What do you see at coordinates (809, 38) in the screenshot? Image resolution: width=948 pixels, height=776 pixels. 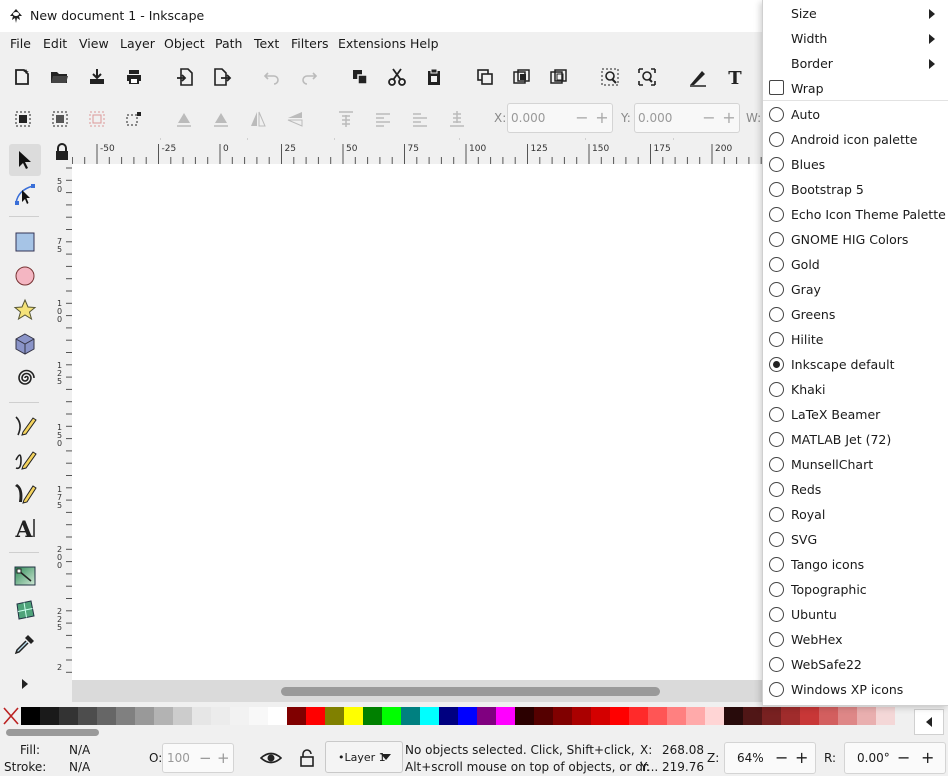 I see `width-submenu: Width` at bounding box center [809, 38].